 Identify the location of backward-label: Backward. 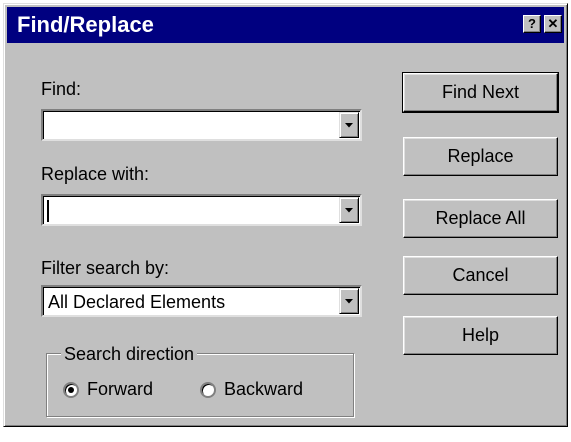
(263, 389).